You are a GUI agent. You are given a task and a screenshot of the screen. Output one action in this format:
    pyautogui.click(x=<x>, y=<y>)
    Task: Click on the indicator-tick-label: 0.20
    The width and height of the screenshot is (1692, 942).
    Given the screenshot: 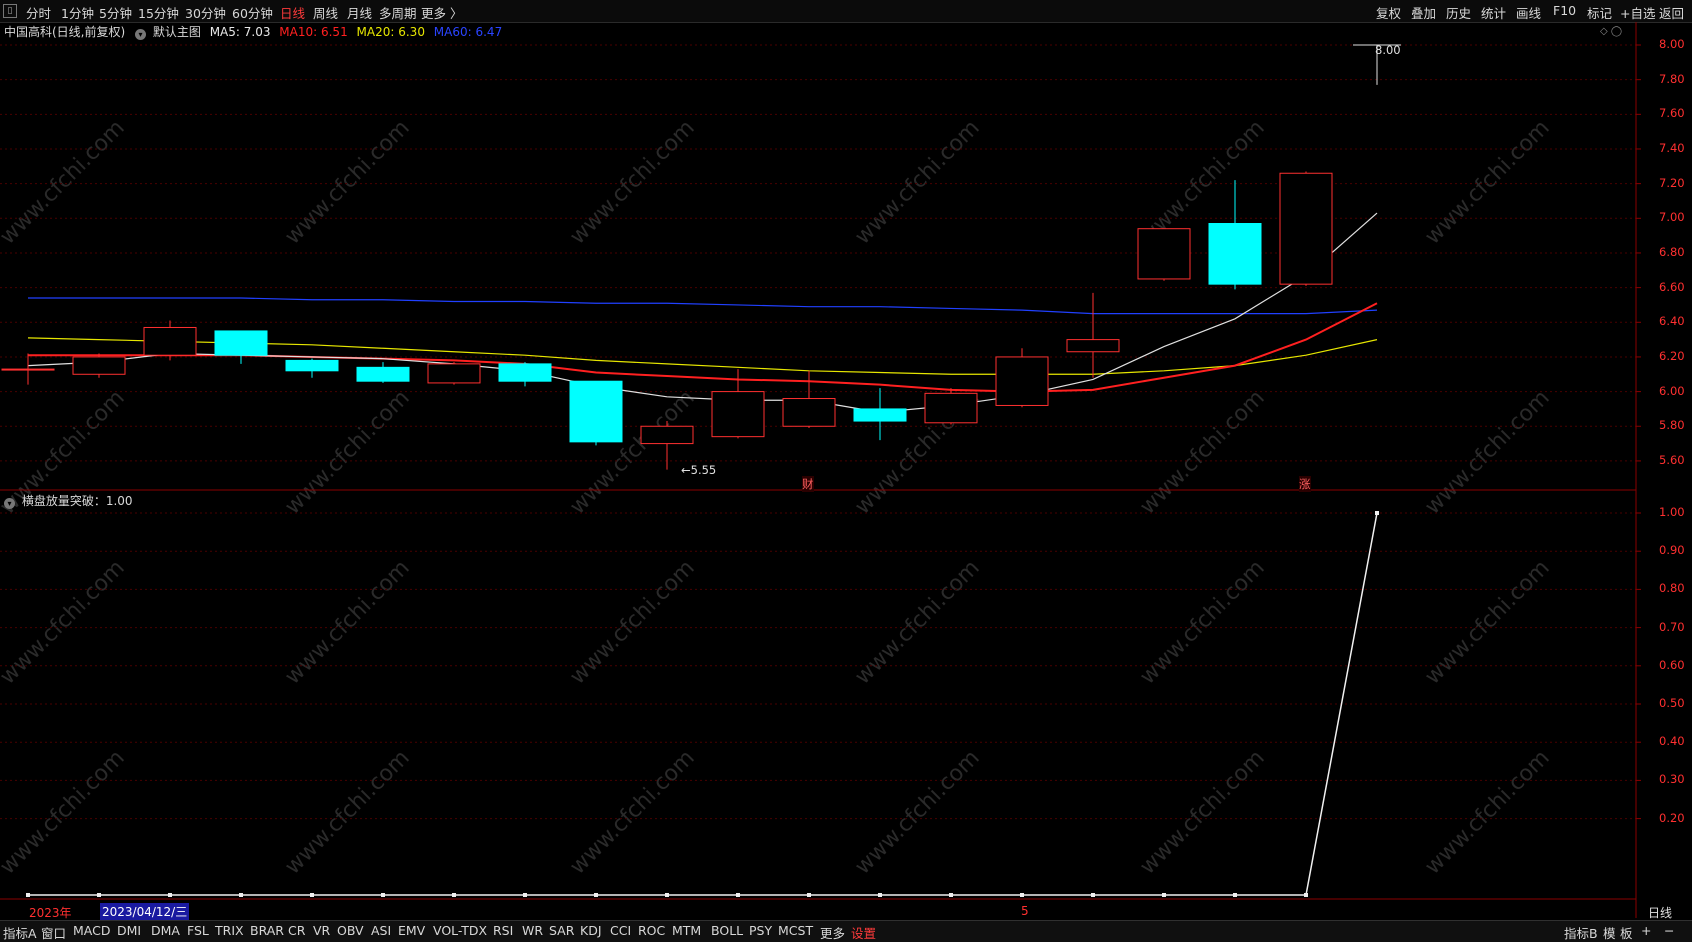 What is the action you would take?
    pyautogui.click(x=1672, y=817)
    